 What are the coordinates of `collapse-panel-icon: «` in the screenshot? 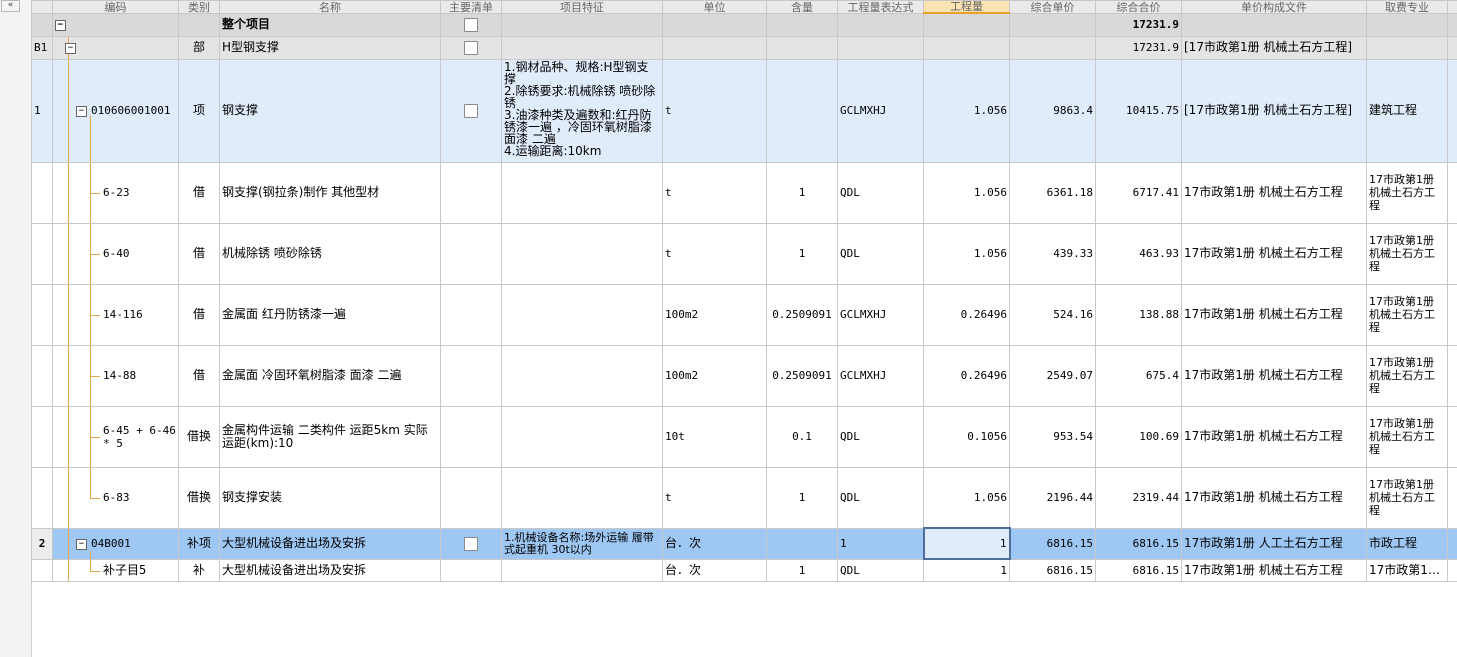 It's located at (10, 6).